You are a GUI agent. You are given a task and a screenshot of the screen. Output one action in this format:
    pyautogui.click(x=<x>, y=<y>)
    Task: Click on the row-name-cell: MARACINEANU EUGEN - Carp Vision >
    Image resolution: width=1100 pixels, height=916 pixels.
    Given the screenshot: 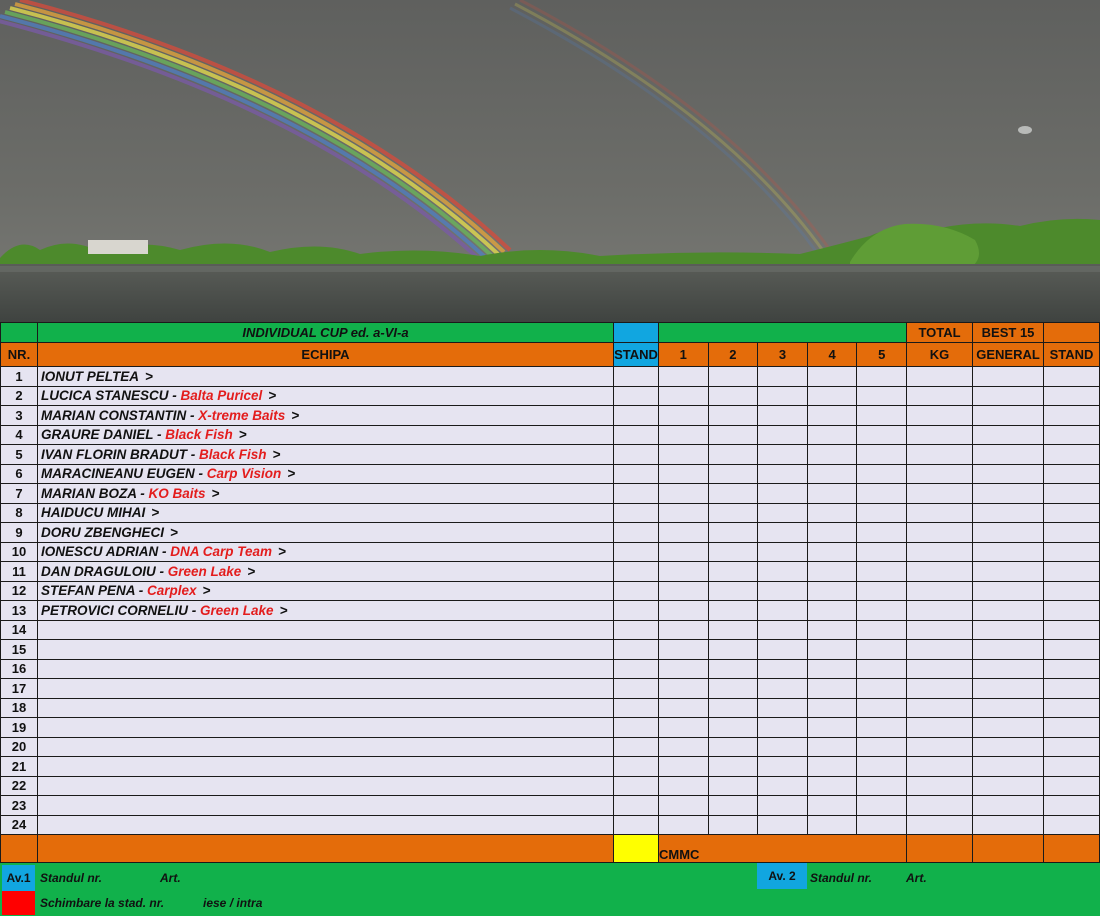 What is the action you would take?
    pyautogui.click(x=325, y=473)
    